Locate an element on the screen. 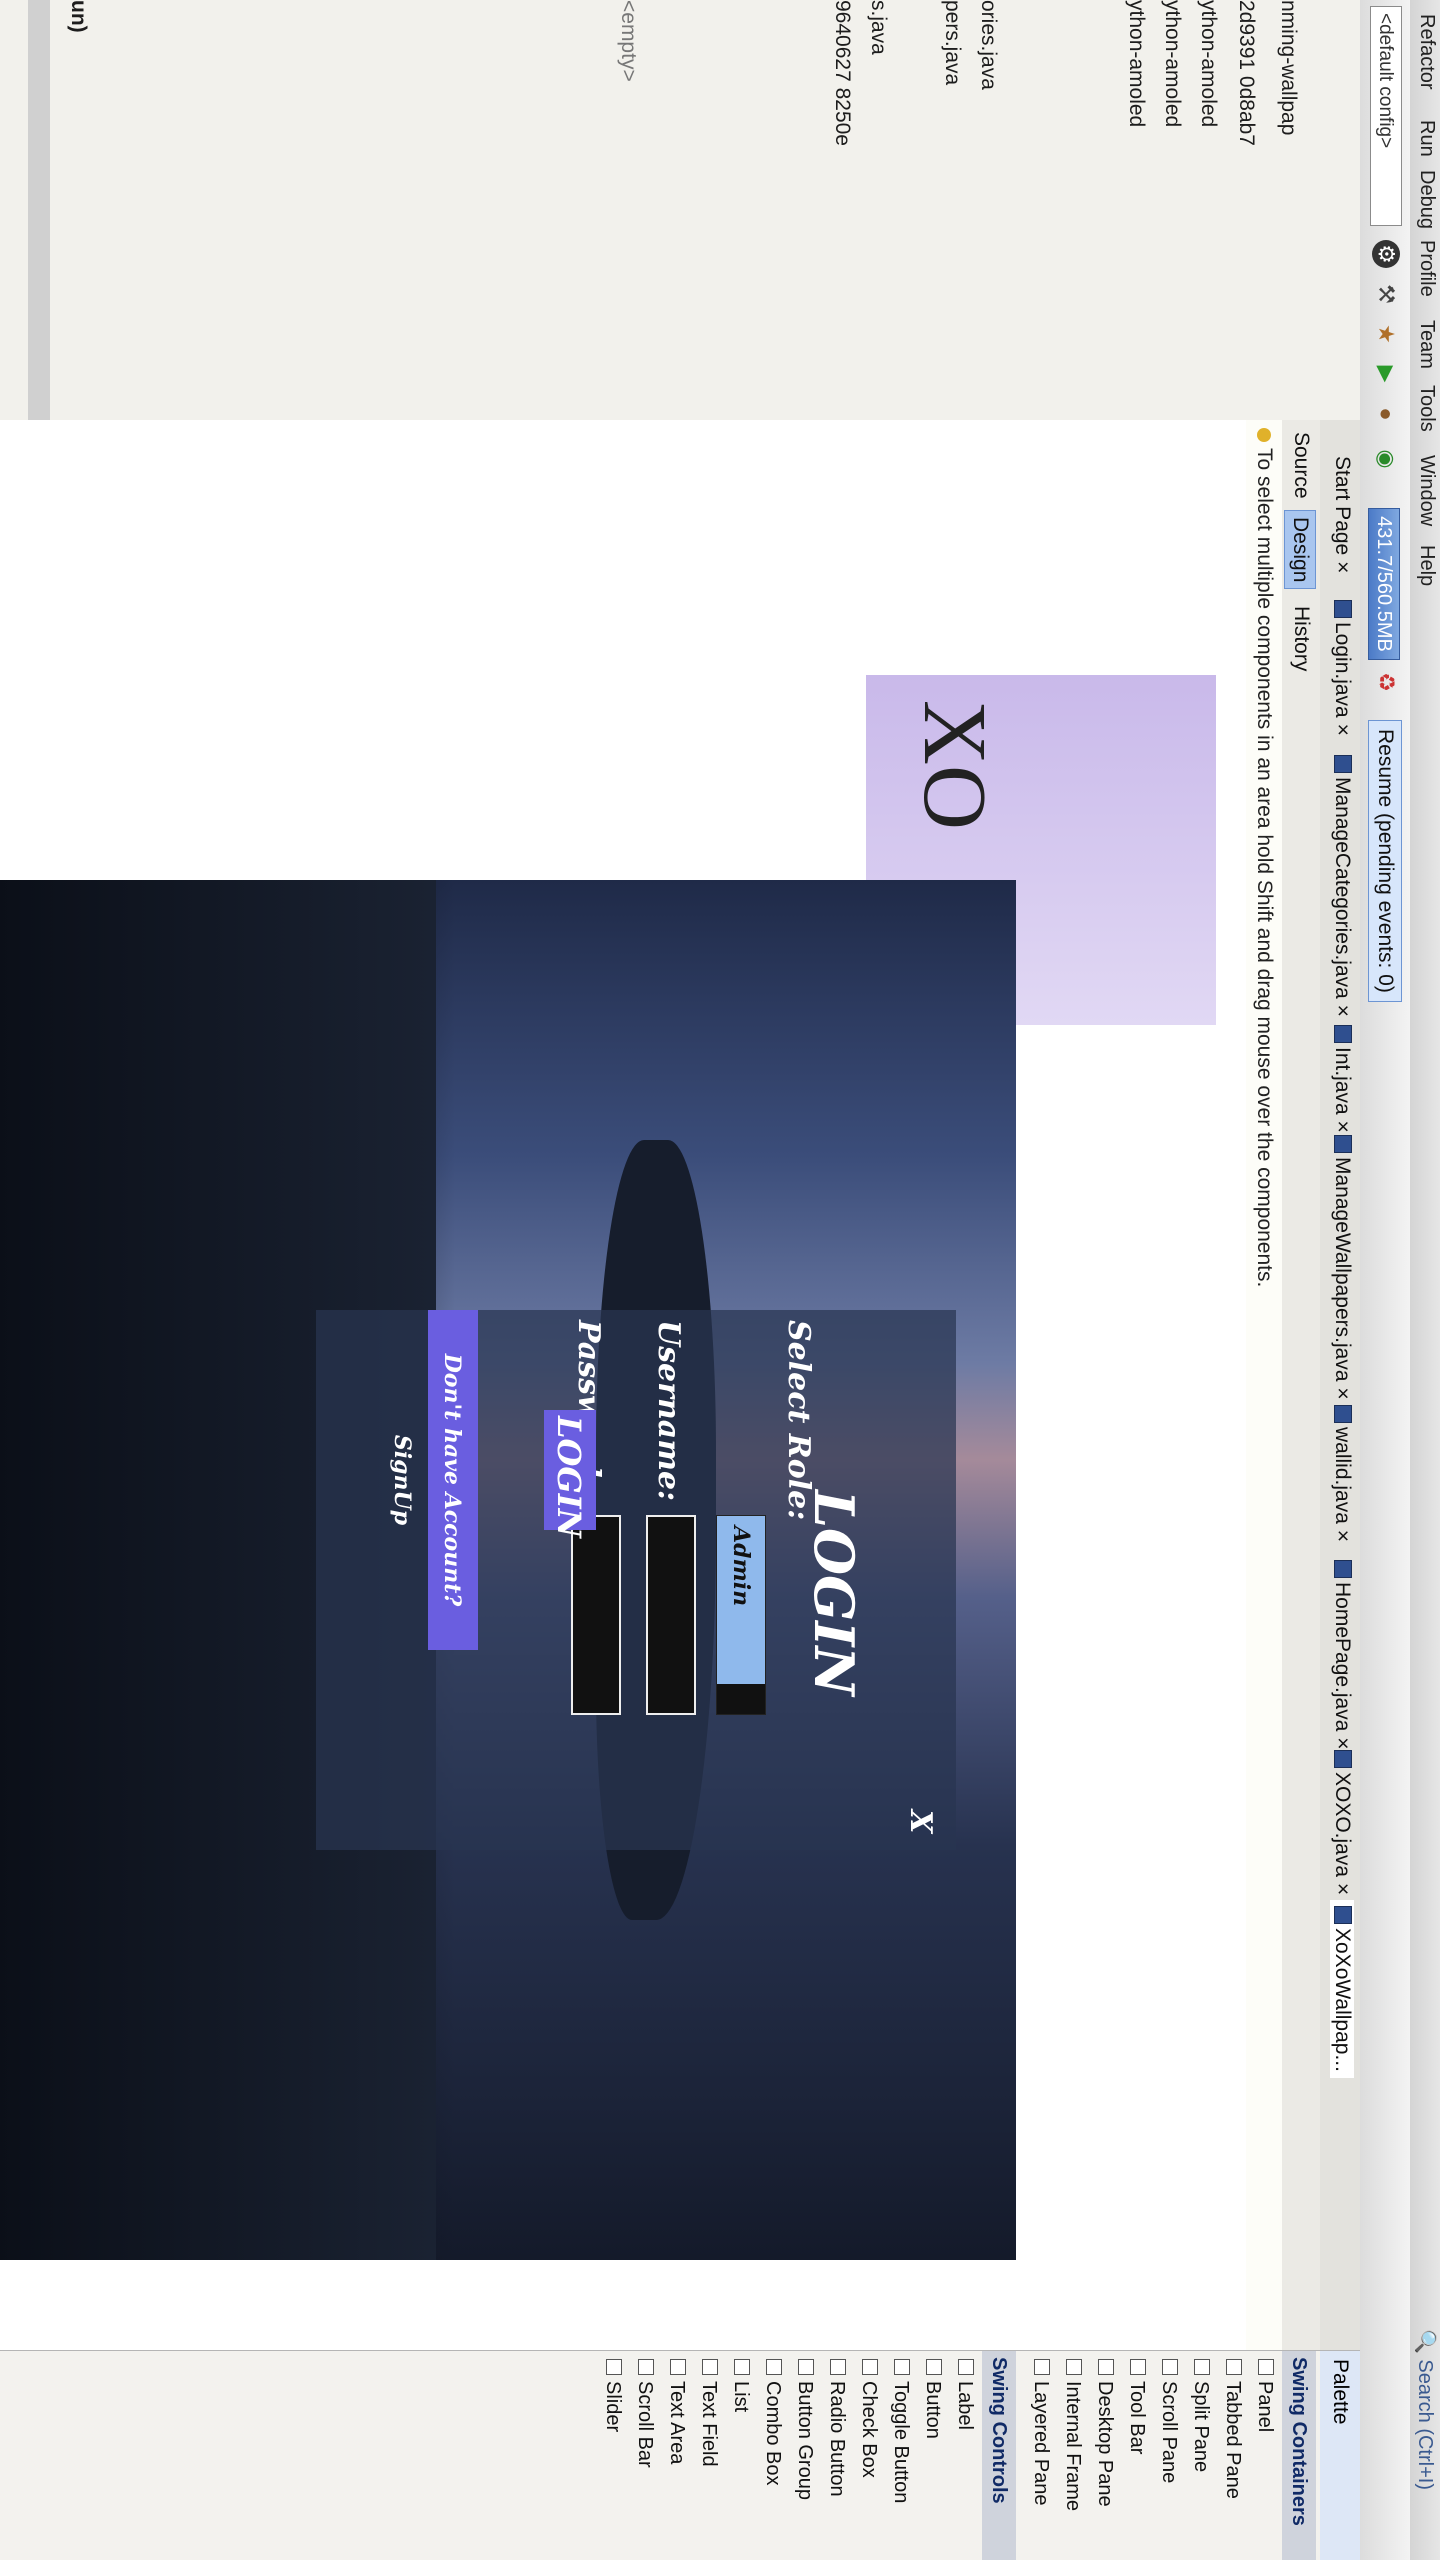 This screenshot has width=1440, height=2560. palette-item: Tabbed Pane is located at coordinates (1232, 2429).